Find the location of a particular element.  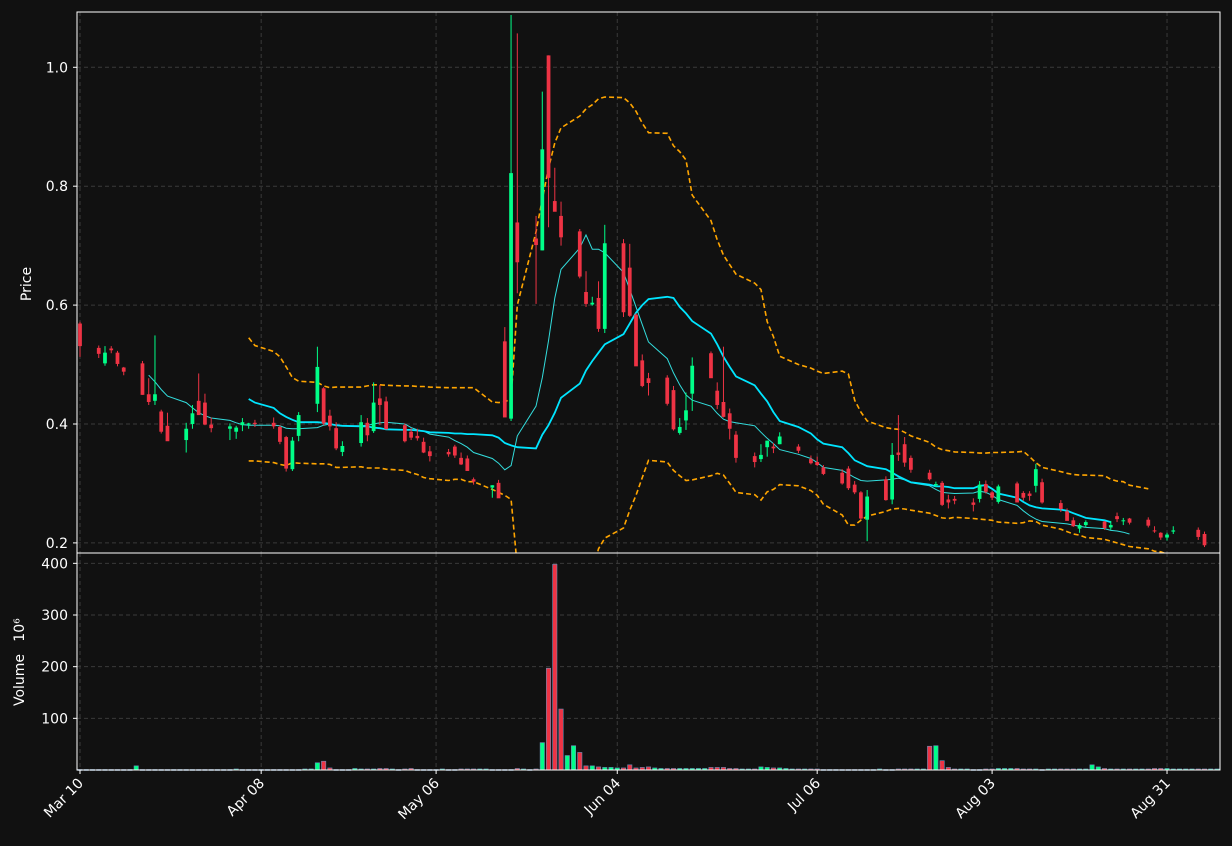

volume-y-tick-label: 200 is located at coordinates (54, 668).